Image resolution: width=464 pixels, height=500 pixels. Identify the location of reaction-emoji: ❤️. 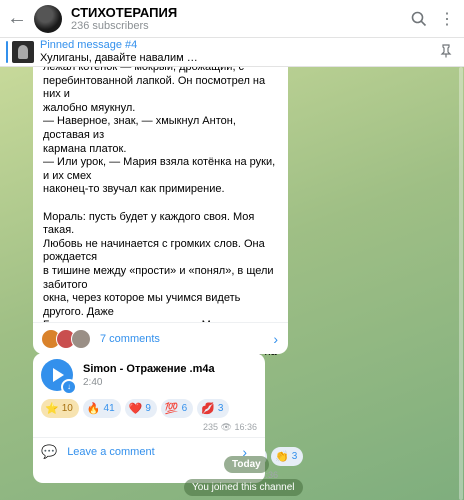
(135, 409).